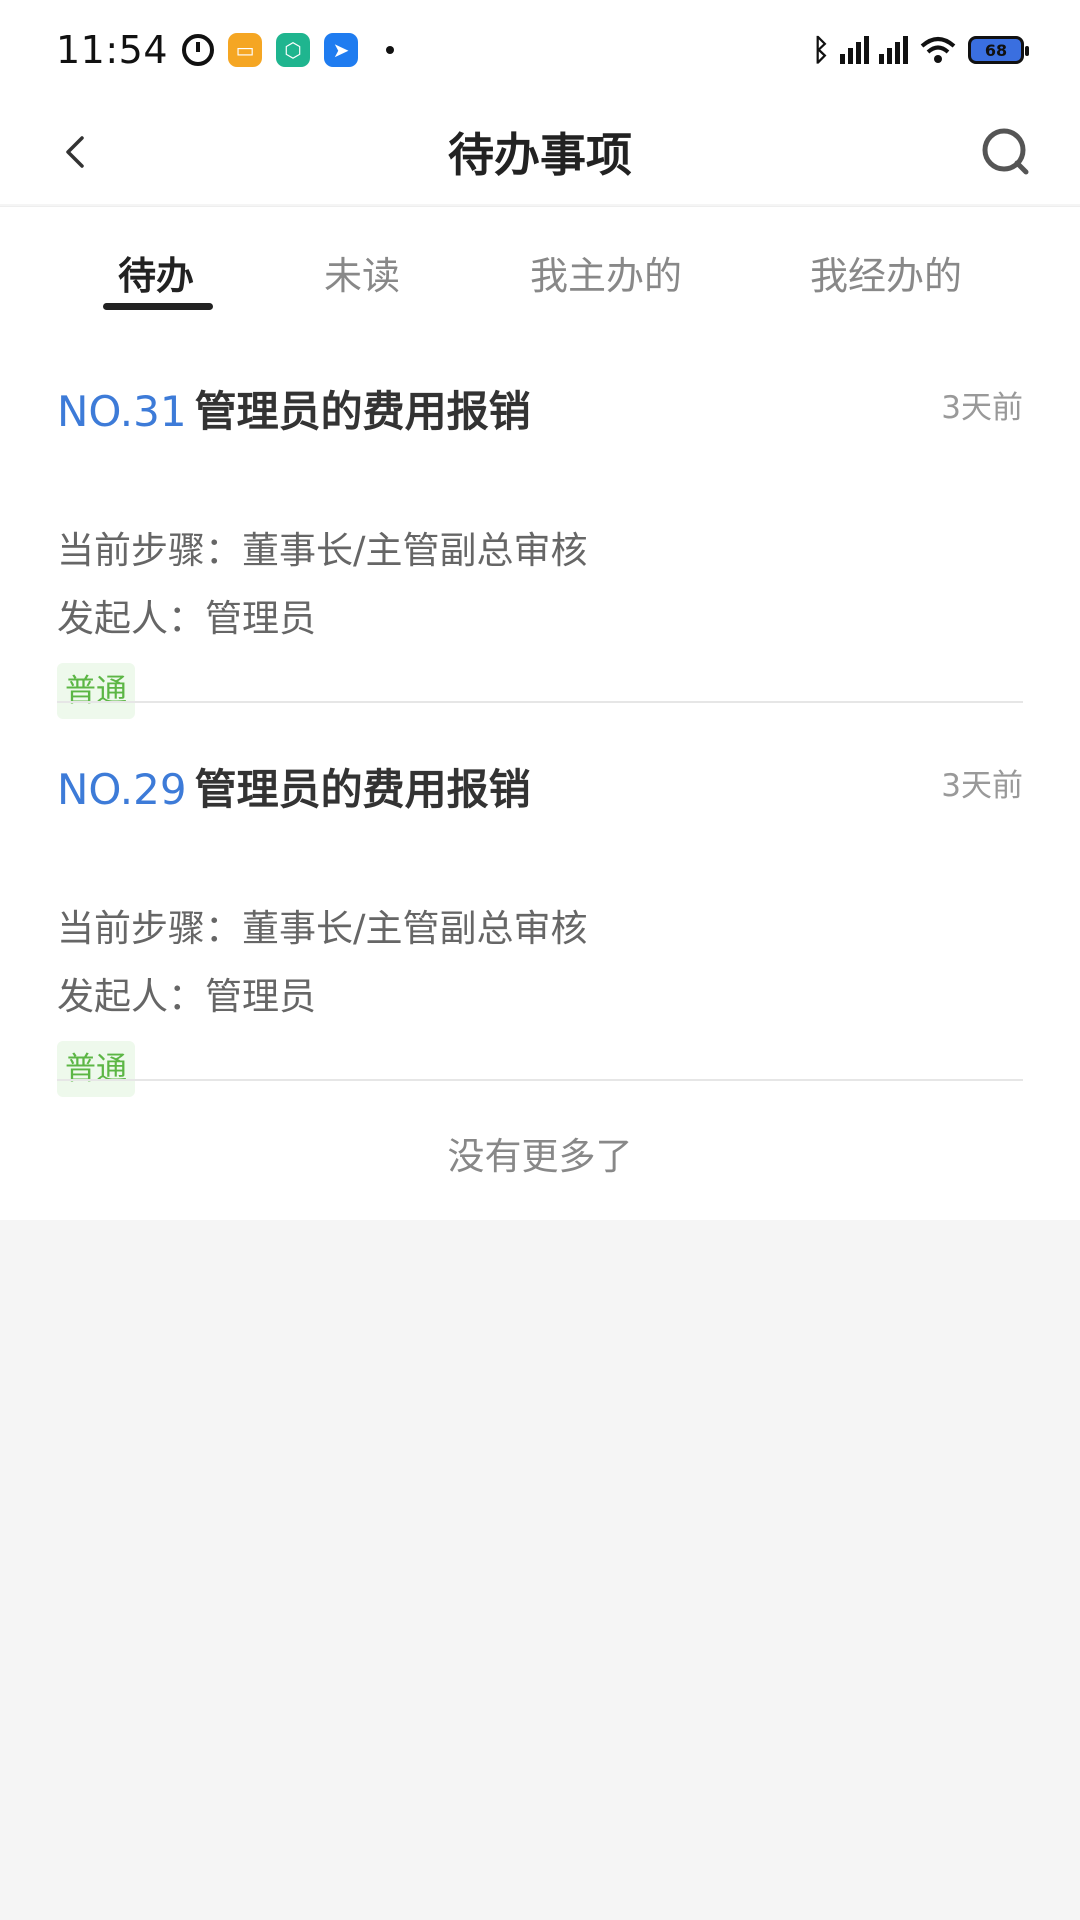 This screenshot has width=1080, height=1920. What do you see at coordinates (112, 50) in the screenshot?
I see `status-time: 11:54` at bounding box center [112, 50].